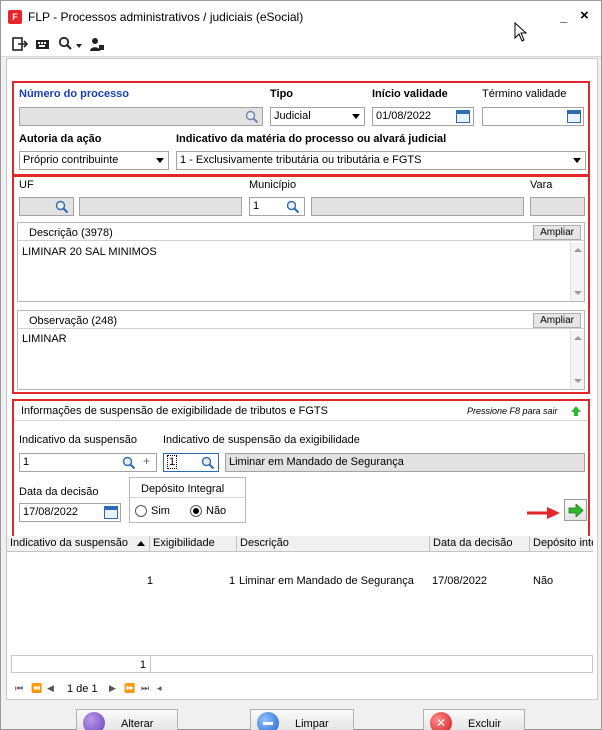 The image size is (602, 730). What do you see at coordinates (172, 462) in the screenshot?
I see `ind-exigibilidade-value: 1` at bounding box center [172, 462].